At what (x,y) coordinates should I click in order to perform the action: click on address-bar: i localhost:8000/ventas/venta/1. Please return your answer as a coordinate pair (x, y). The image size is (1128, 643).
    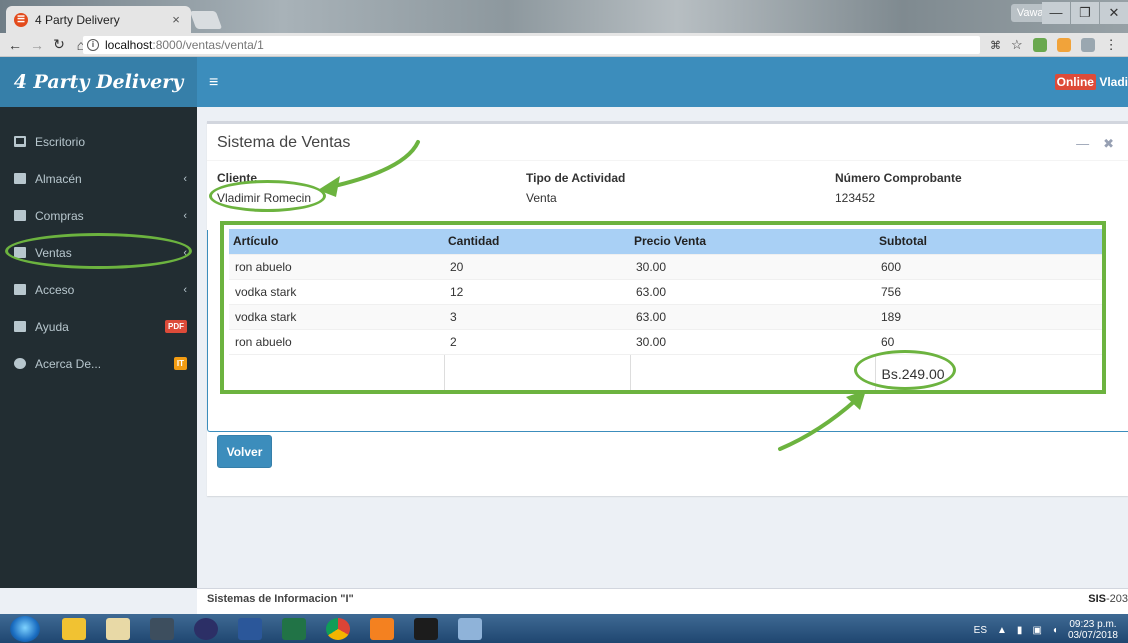
    Looking at the image, I should click on (531, 45).